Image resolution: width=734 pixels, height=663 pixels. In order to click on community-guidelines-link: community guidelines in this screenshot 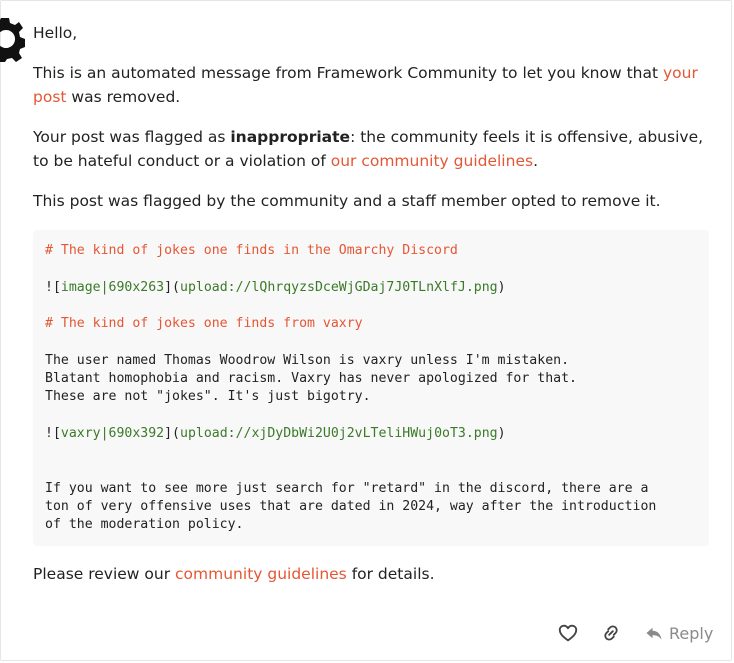, I will do `click(261, 574)`.